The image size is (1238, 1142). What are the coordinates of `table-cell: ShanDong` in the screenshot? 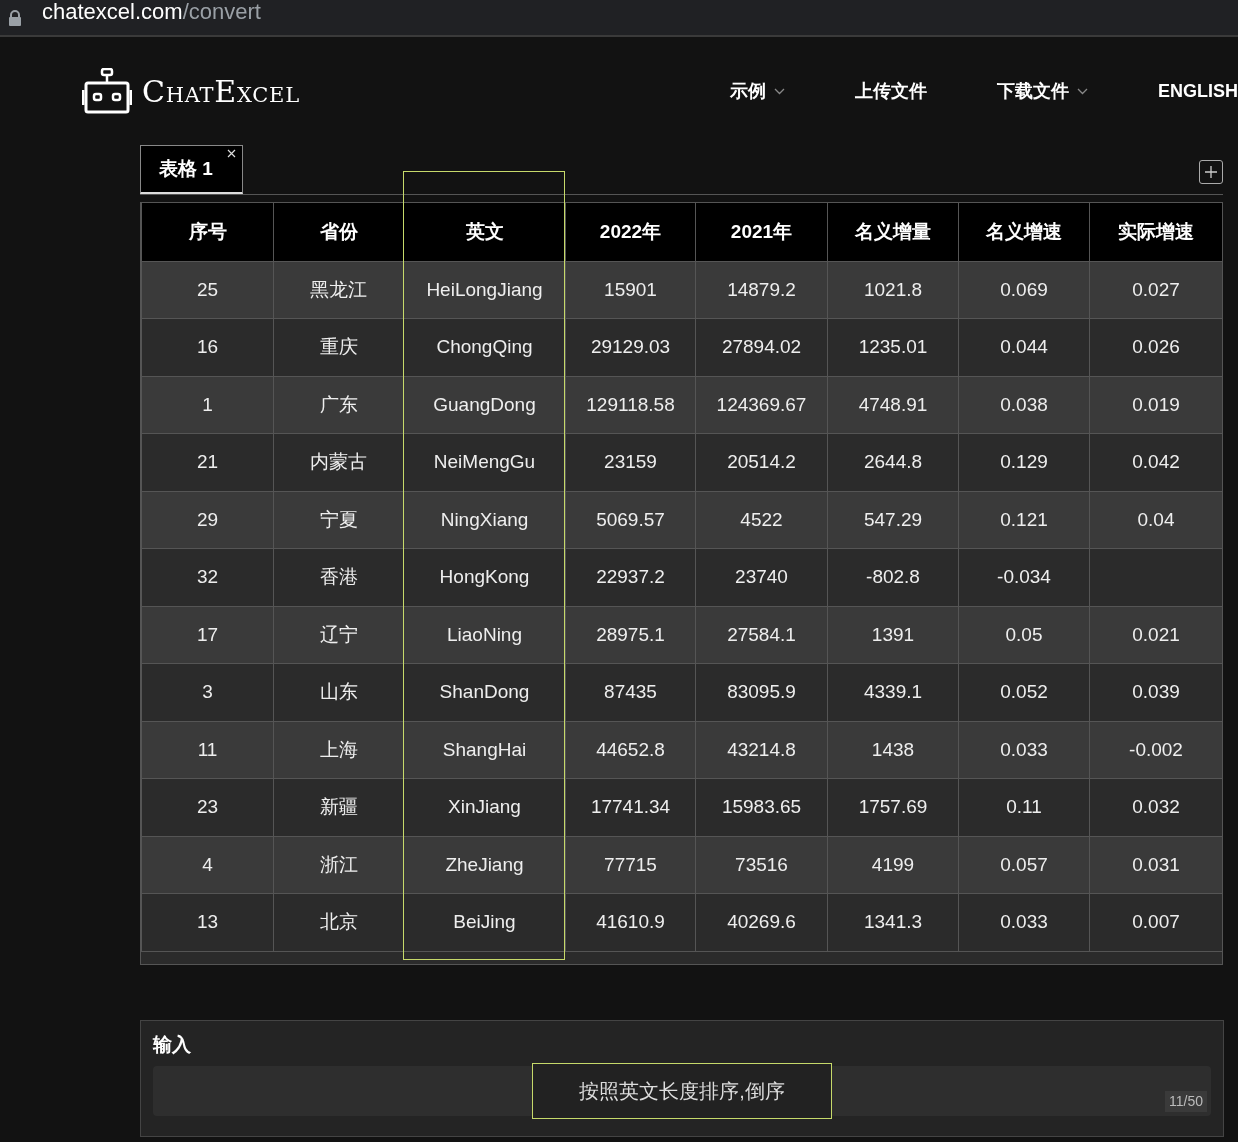 It's located at (484, 692).